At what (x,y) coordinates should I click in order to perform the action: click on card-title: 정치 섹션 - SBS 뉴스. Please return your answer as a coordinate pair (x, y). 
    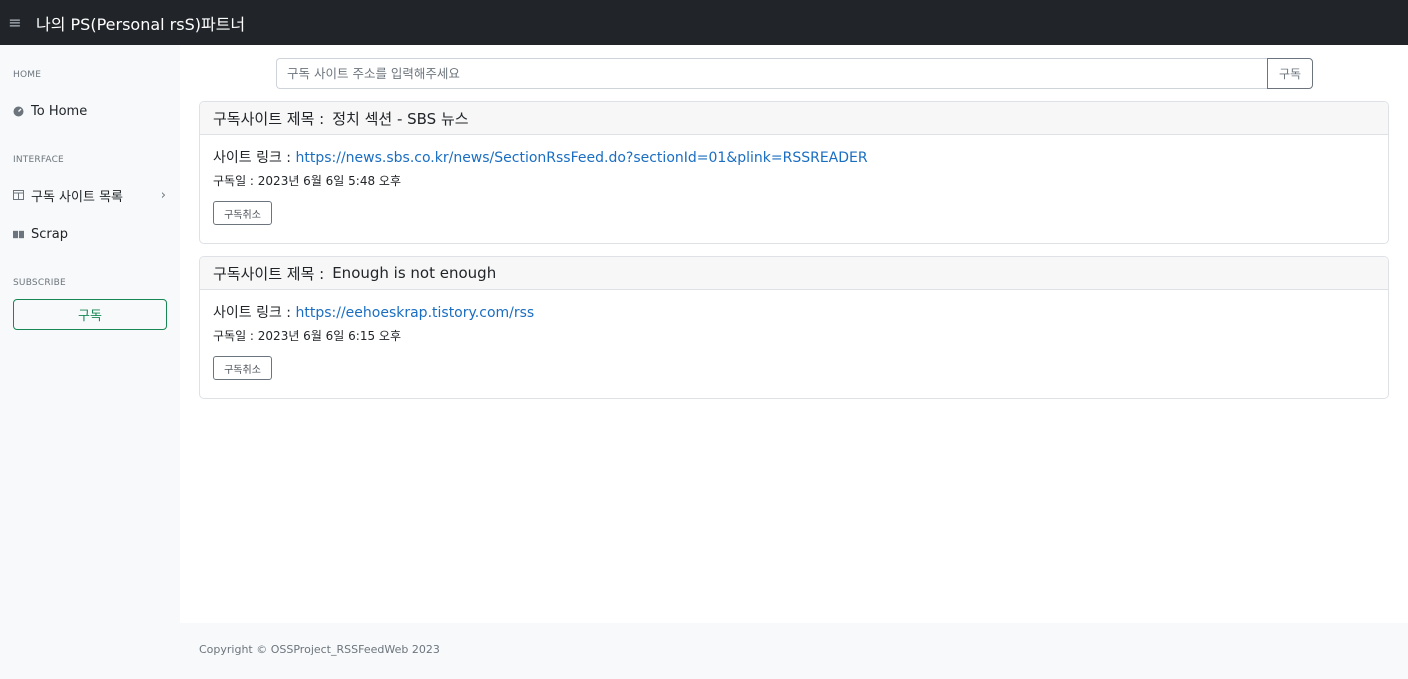
    Looking at the image, I should click on (400, 118).